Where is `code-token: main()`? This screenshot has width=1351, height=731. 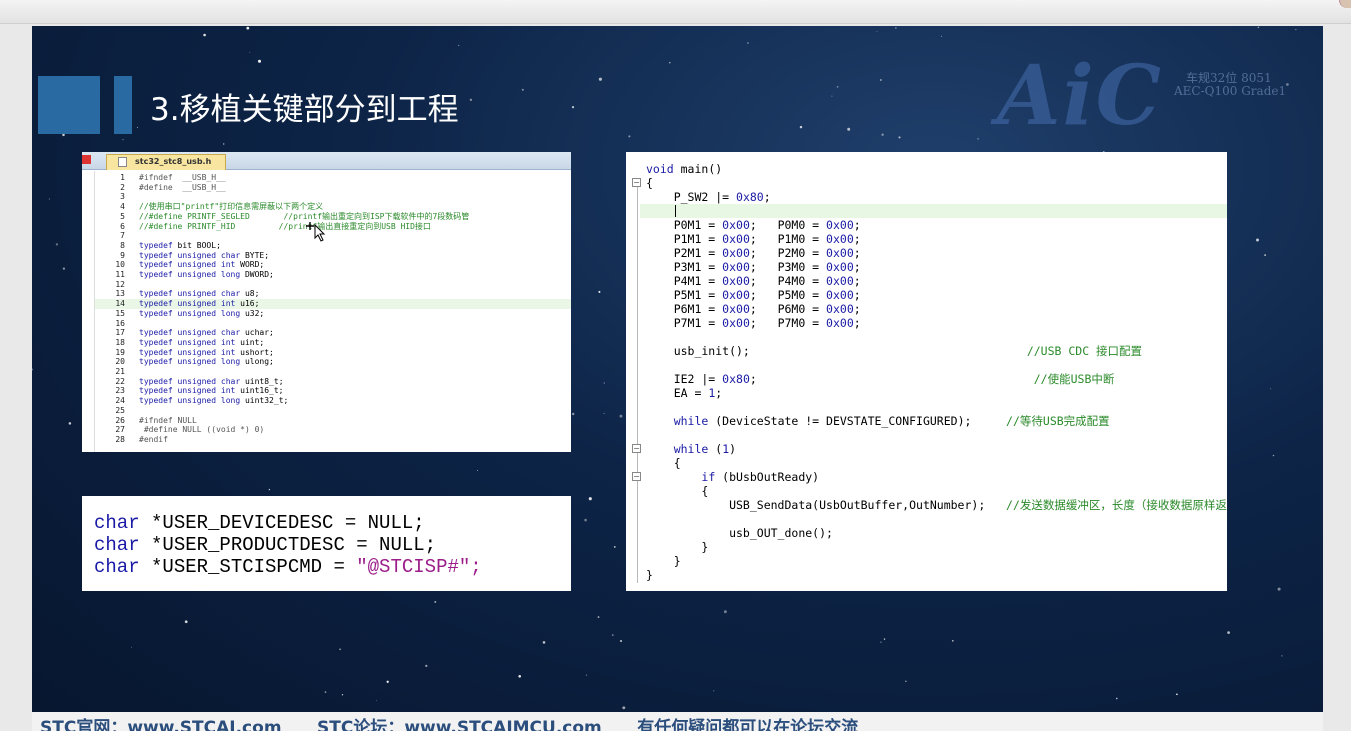
code-token: main() is located at coordinates (698, 169).